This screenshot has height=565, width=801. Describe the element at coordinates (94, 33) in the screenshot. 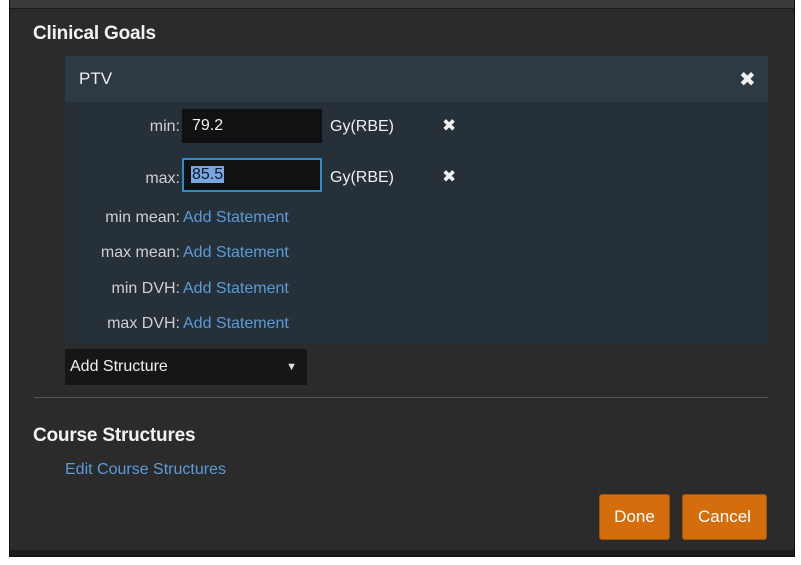

I see `clinical-goals-title: Clinical Goals` at that location.